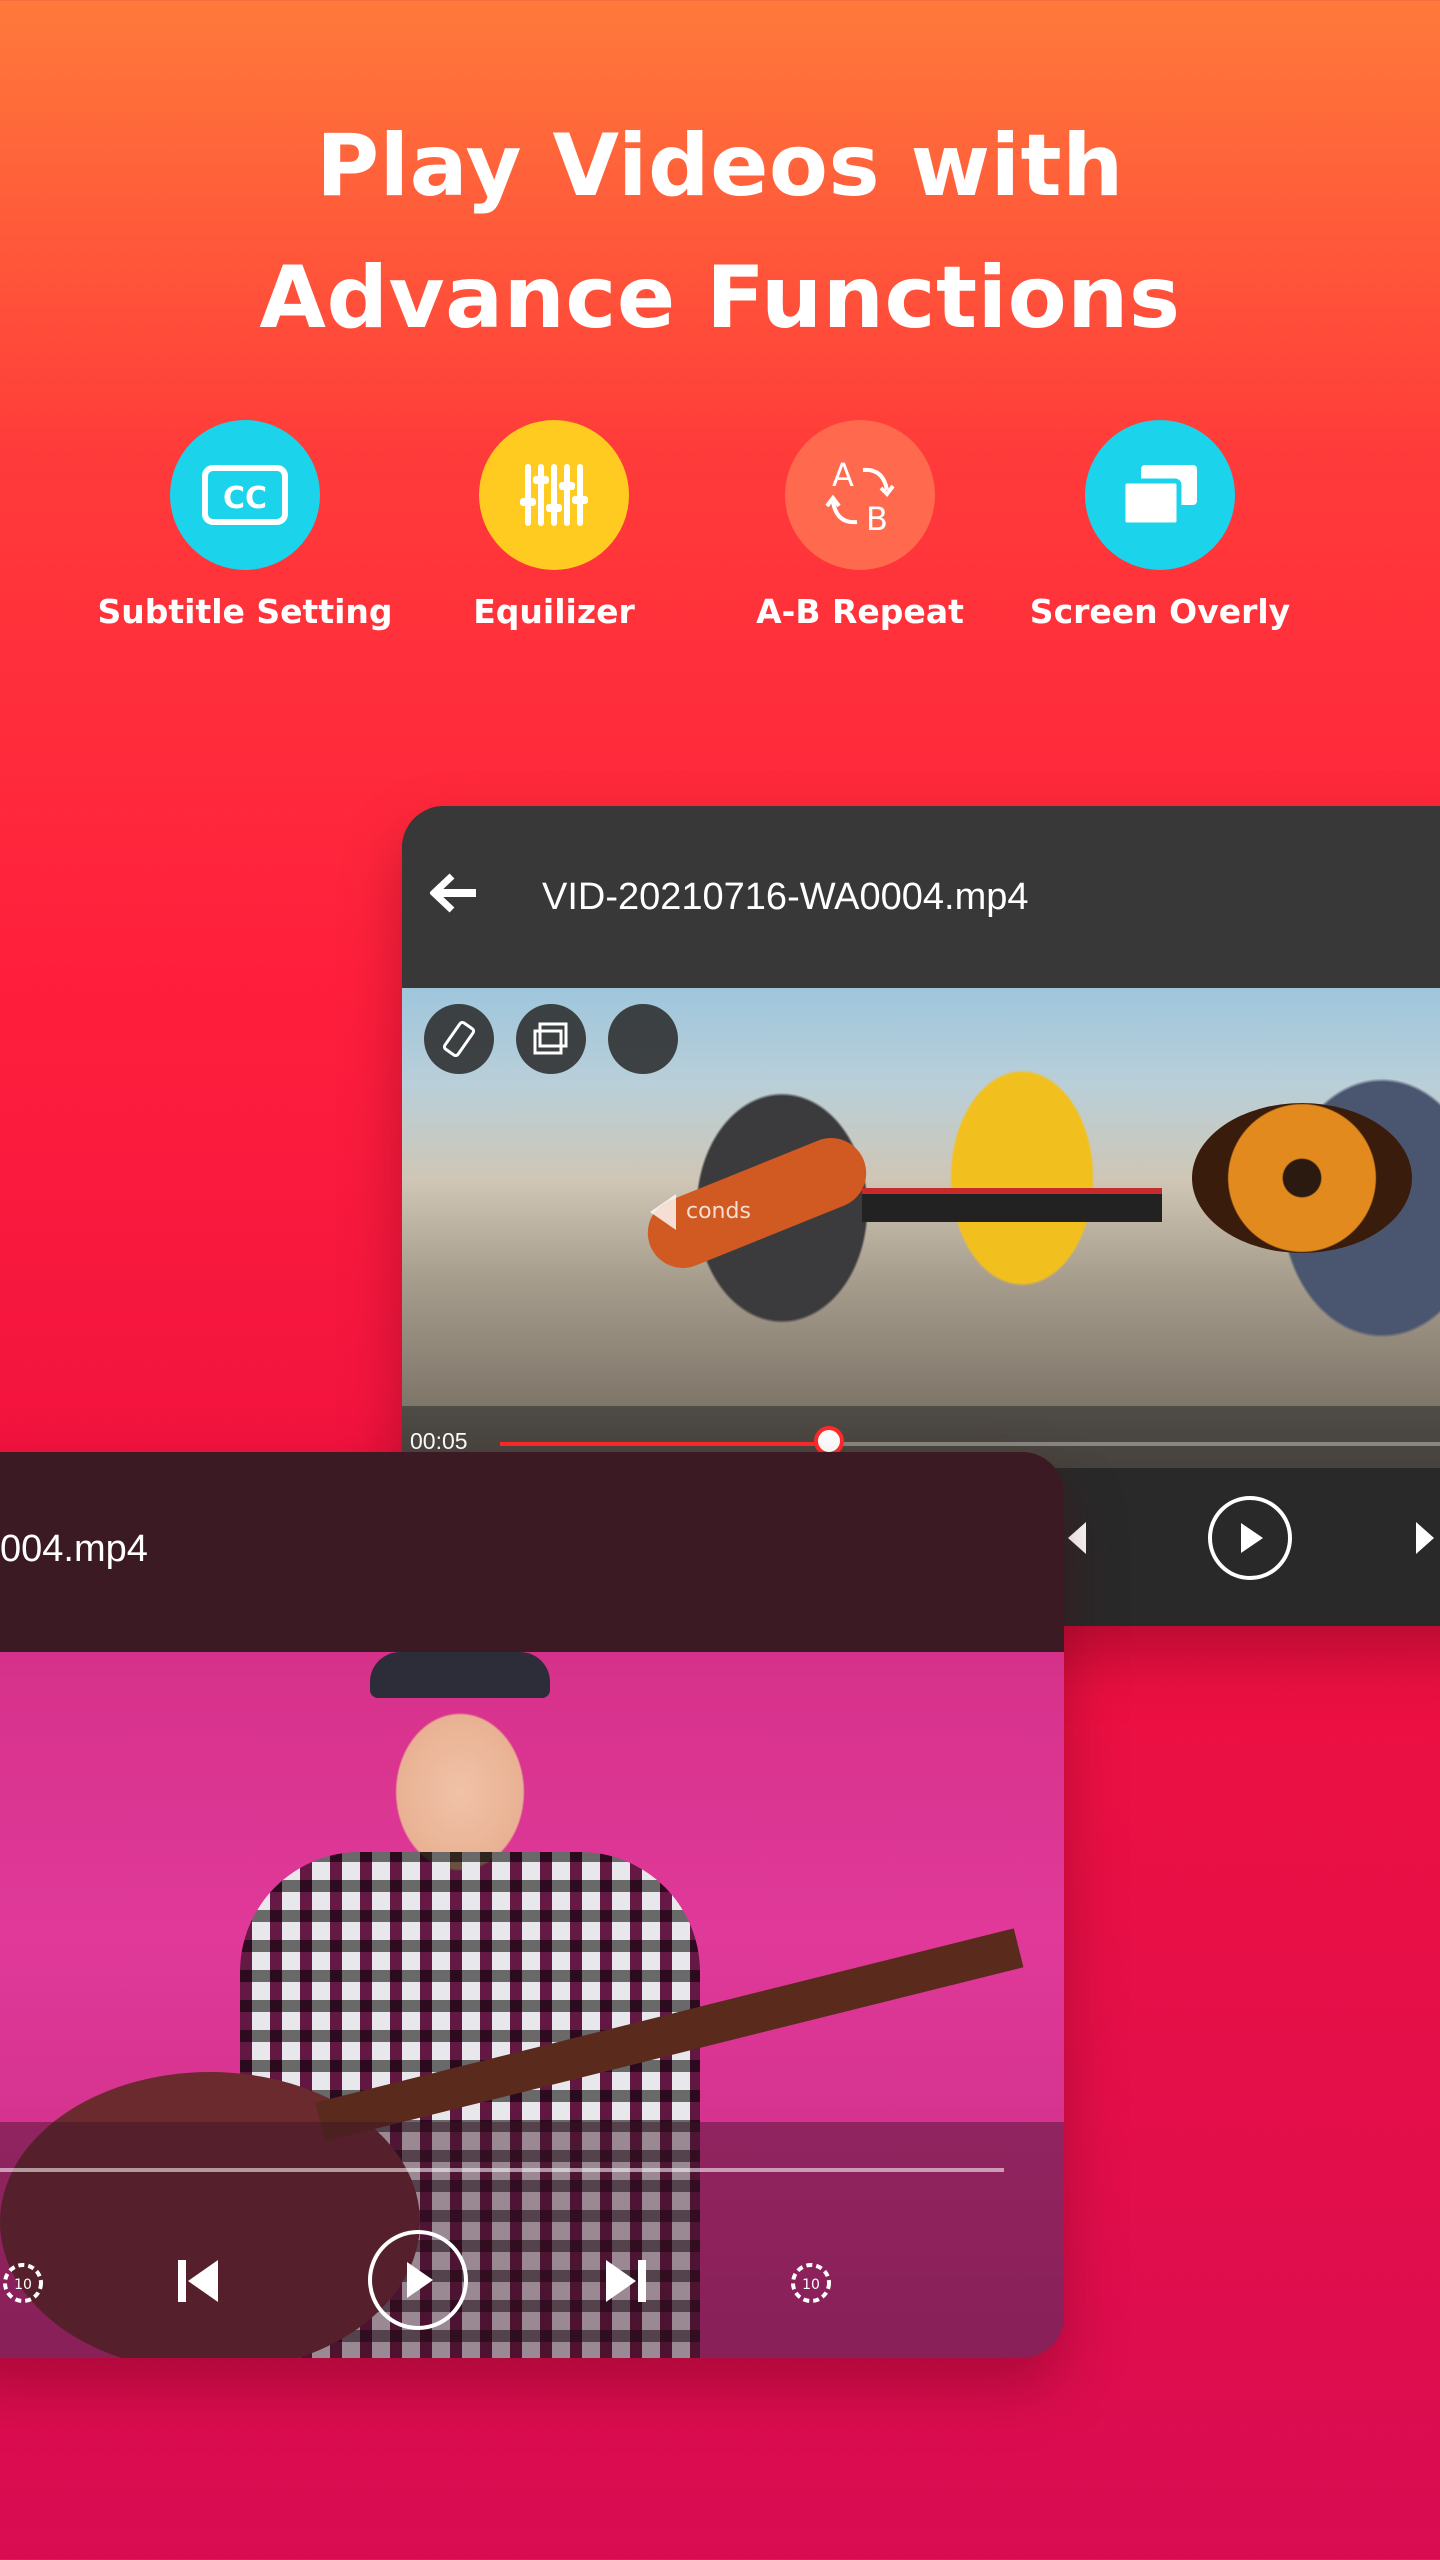 This screenshot has width=1440, height=2560. What do you see at coordinates (554, 495) in the screenshot?
I see `equalizer-icon` at bounding box center [554, 495].